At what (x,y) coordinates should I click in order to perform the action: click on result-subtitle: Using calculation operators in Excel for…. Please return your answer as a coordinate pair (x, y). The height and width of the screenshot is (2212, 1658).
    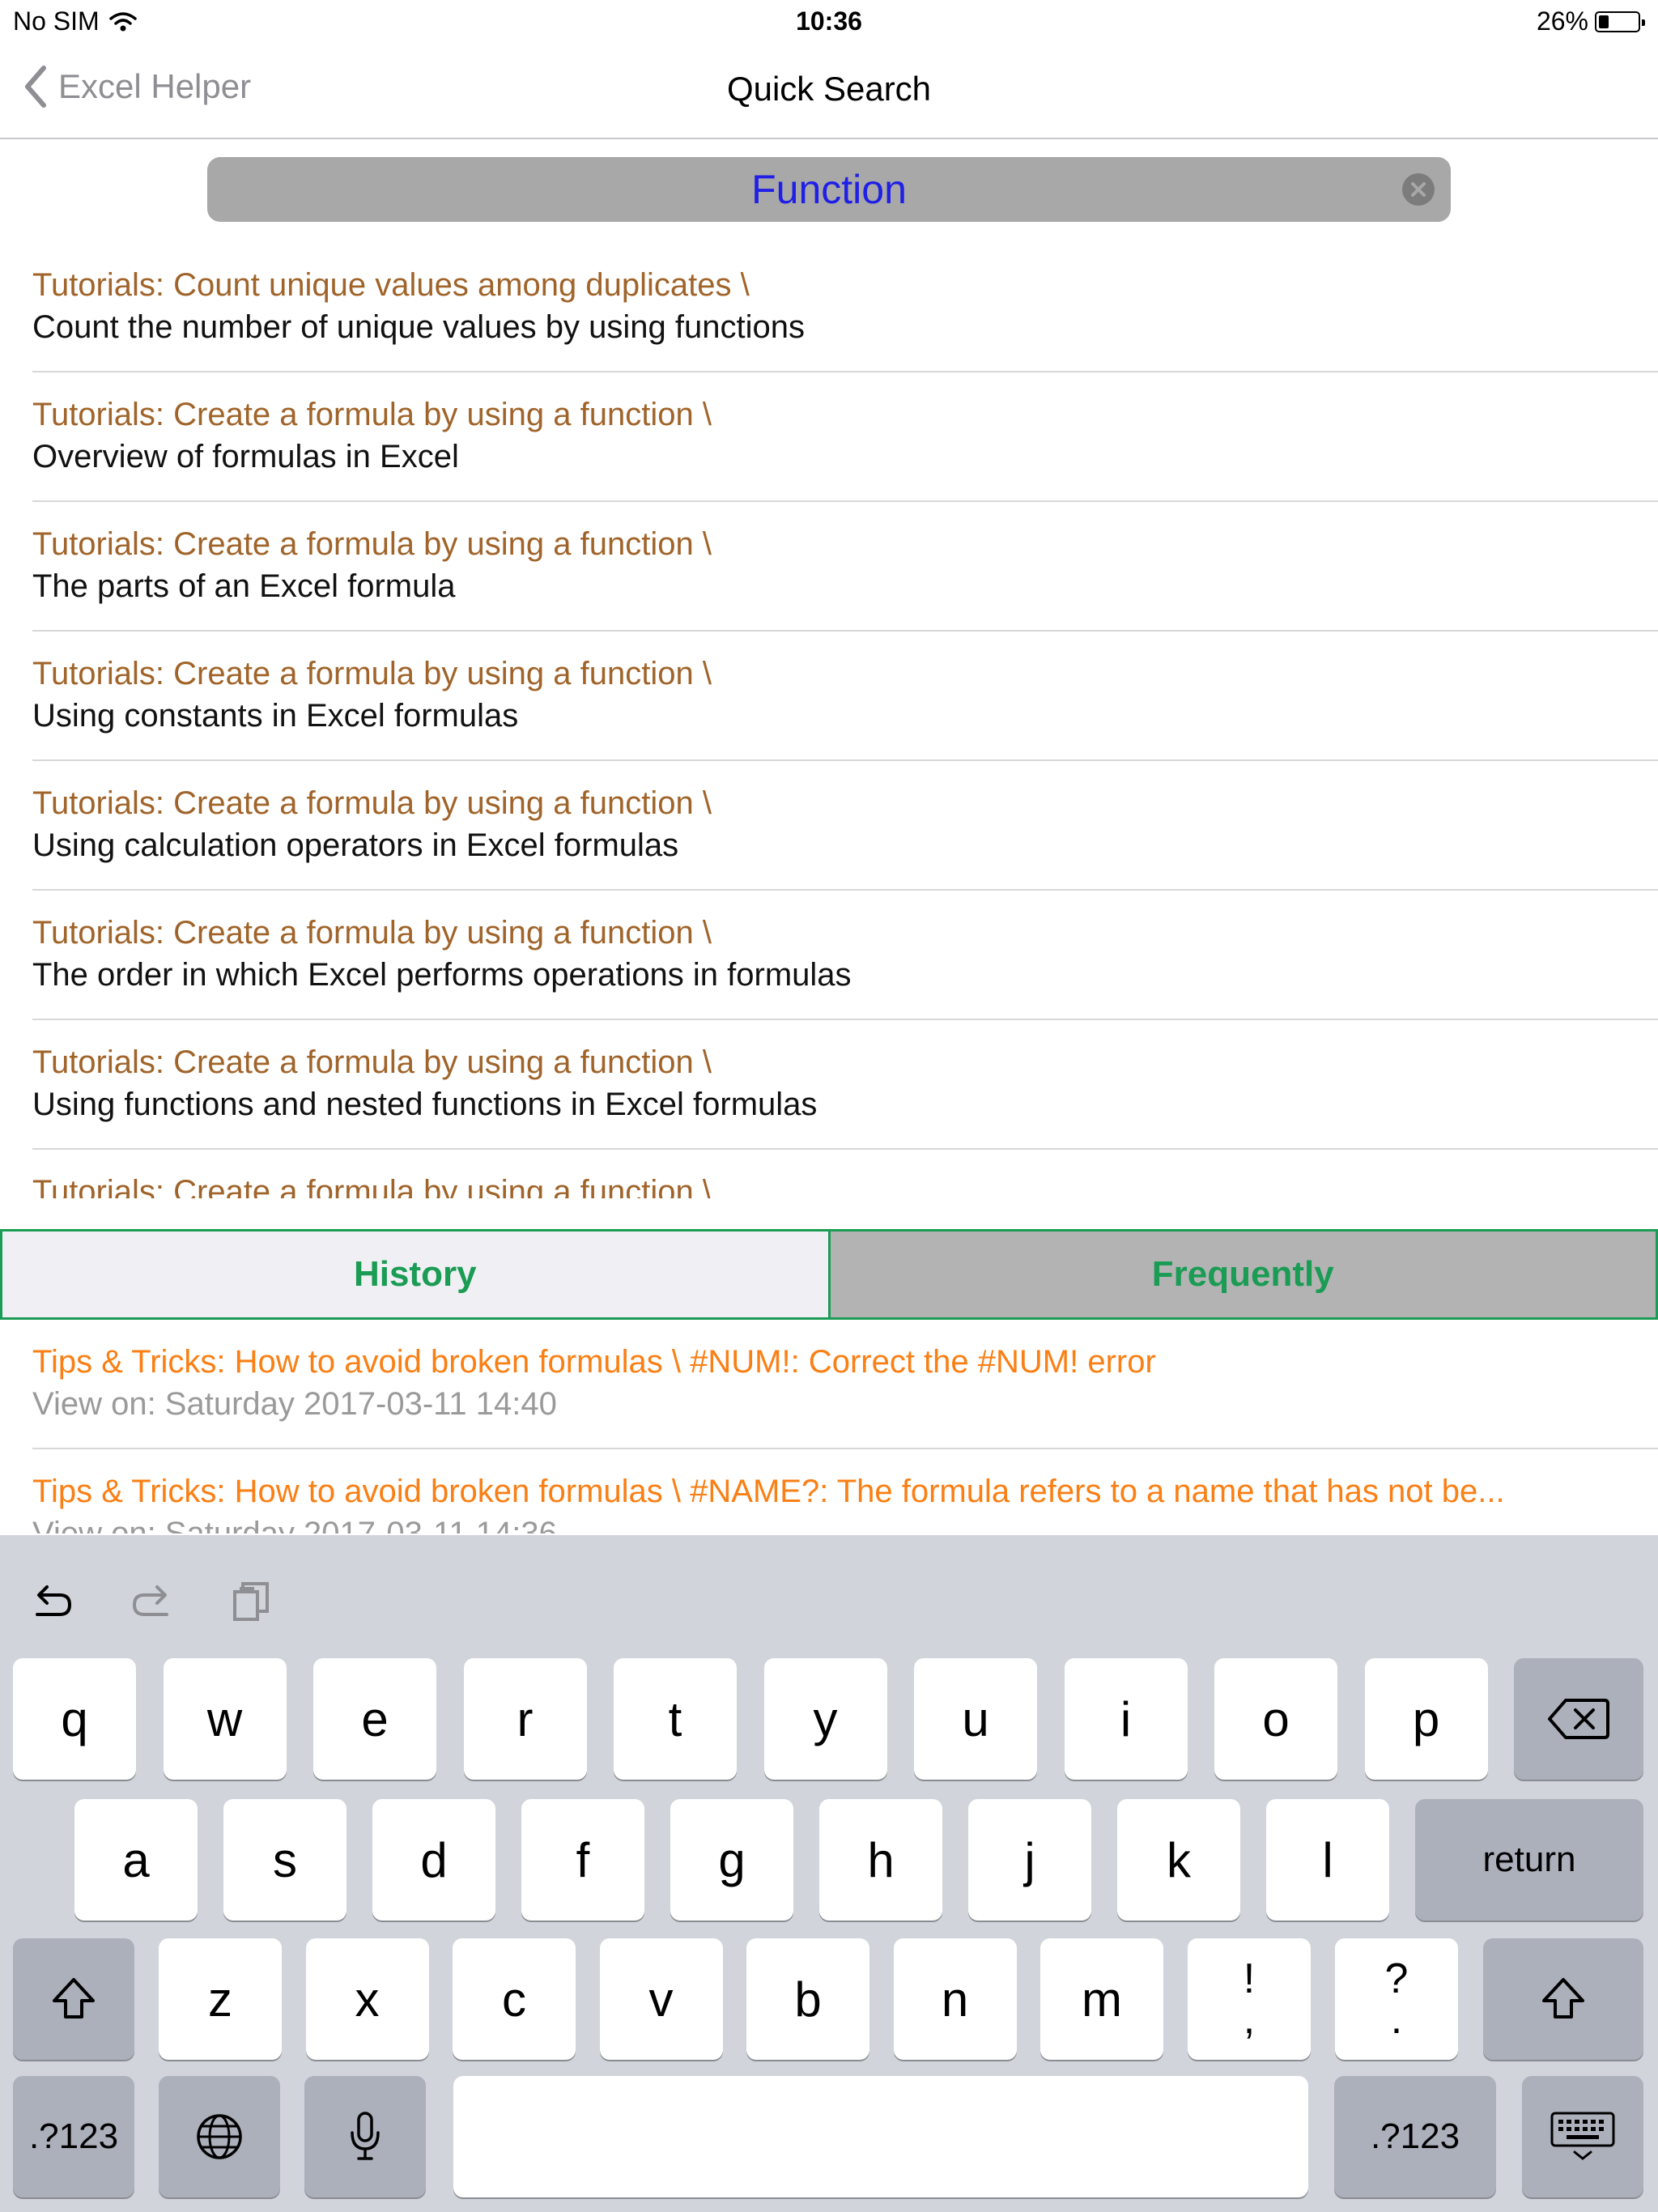
    Looking at the image, I should click on (355, 845).